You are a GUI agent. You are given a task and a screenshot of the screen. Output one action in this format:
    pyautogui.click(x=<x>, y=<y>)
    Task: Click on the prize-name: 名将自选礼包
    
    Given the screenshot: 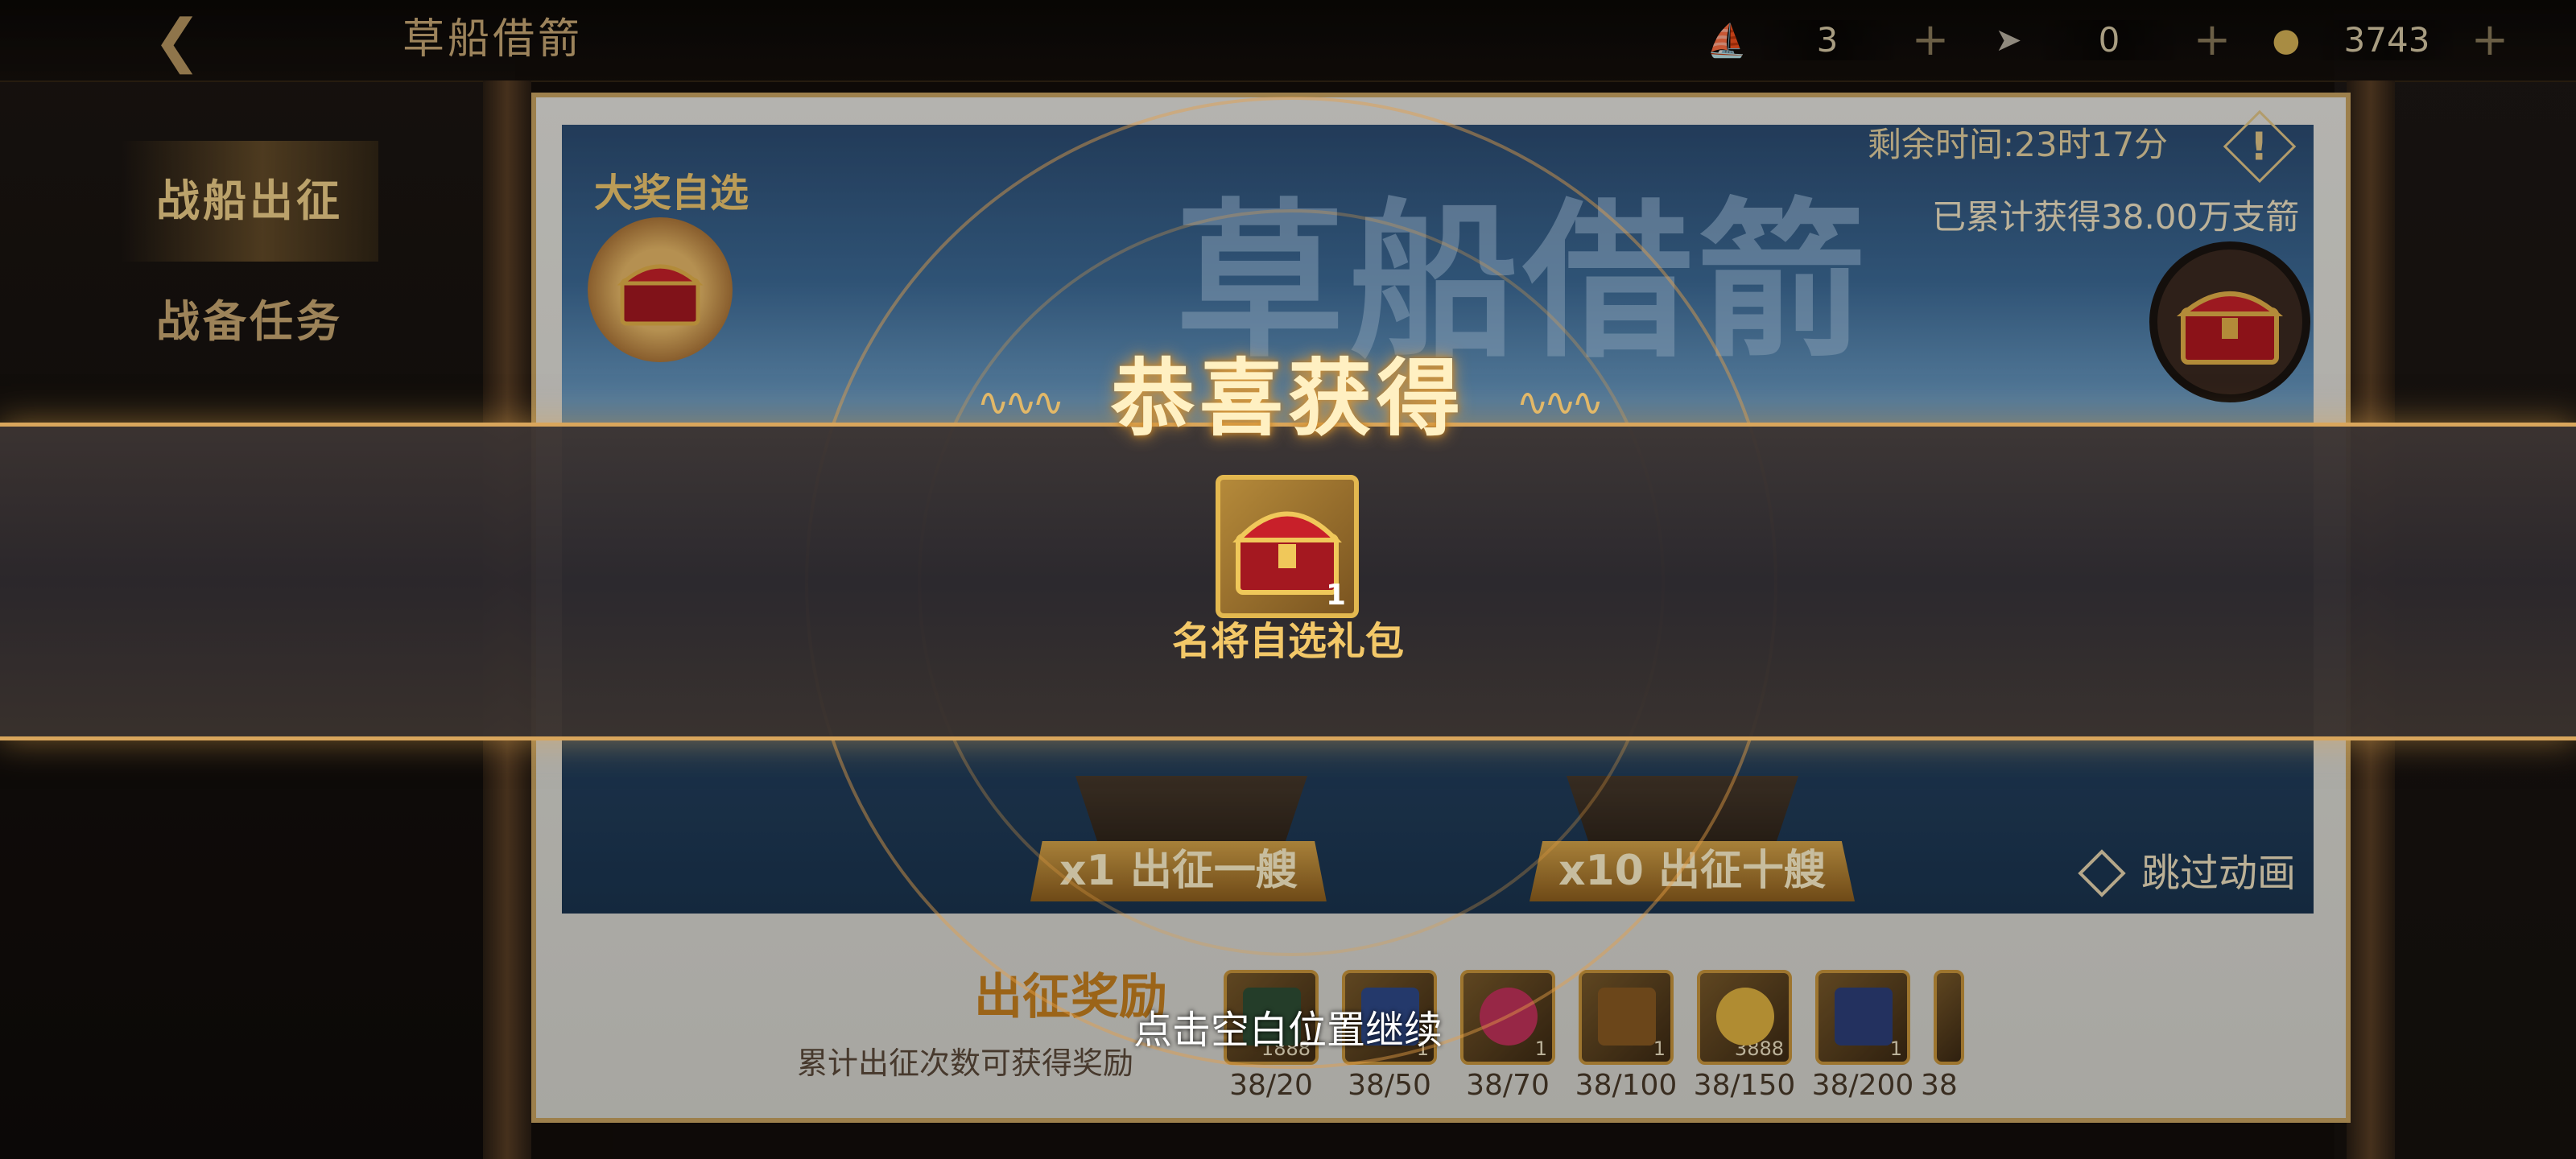 What is the action you would take?
    pyautogui.click(x=1287, y=641)
    